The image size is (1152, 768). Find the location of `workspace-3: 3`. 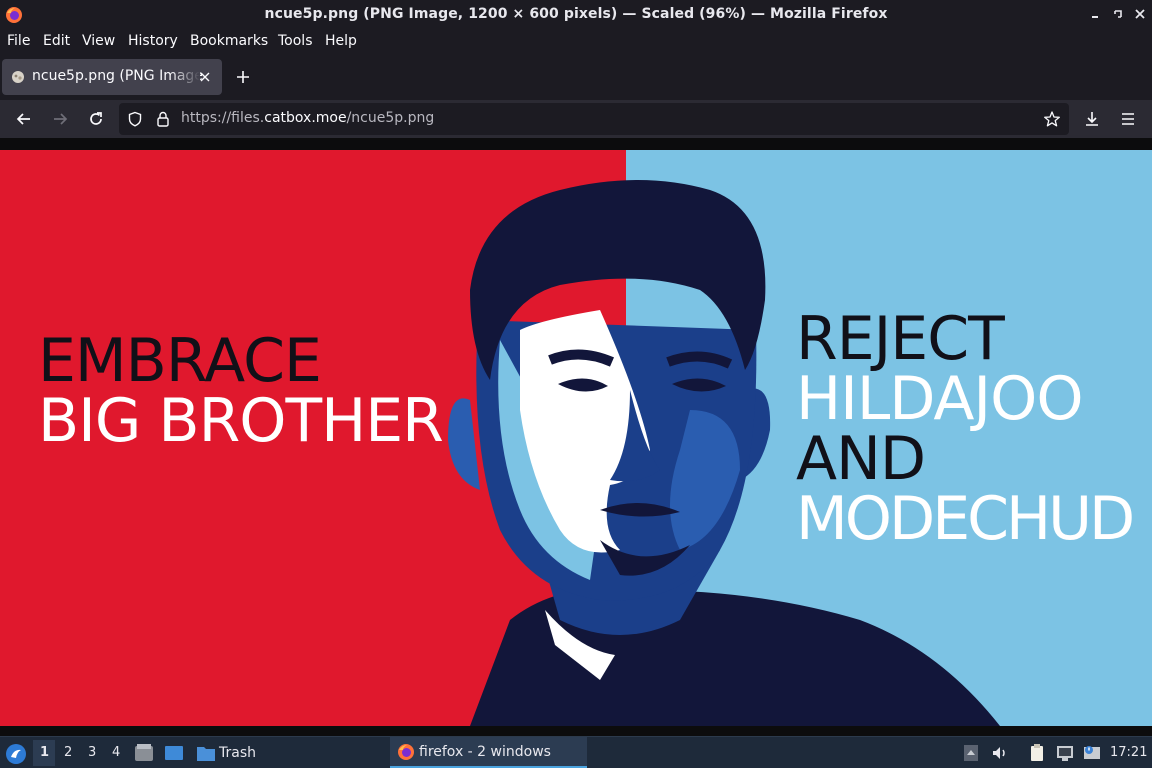

workspace-3: 3 is located at coordinates (92, 752).